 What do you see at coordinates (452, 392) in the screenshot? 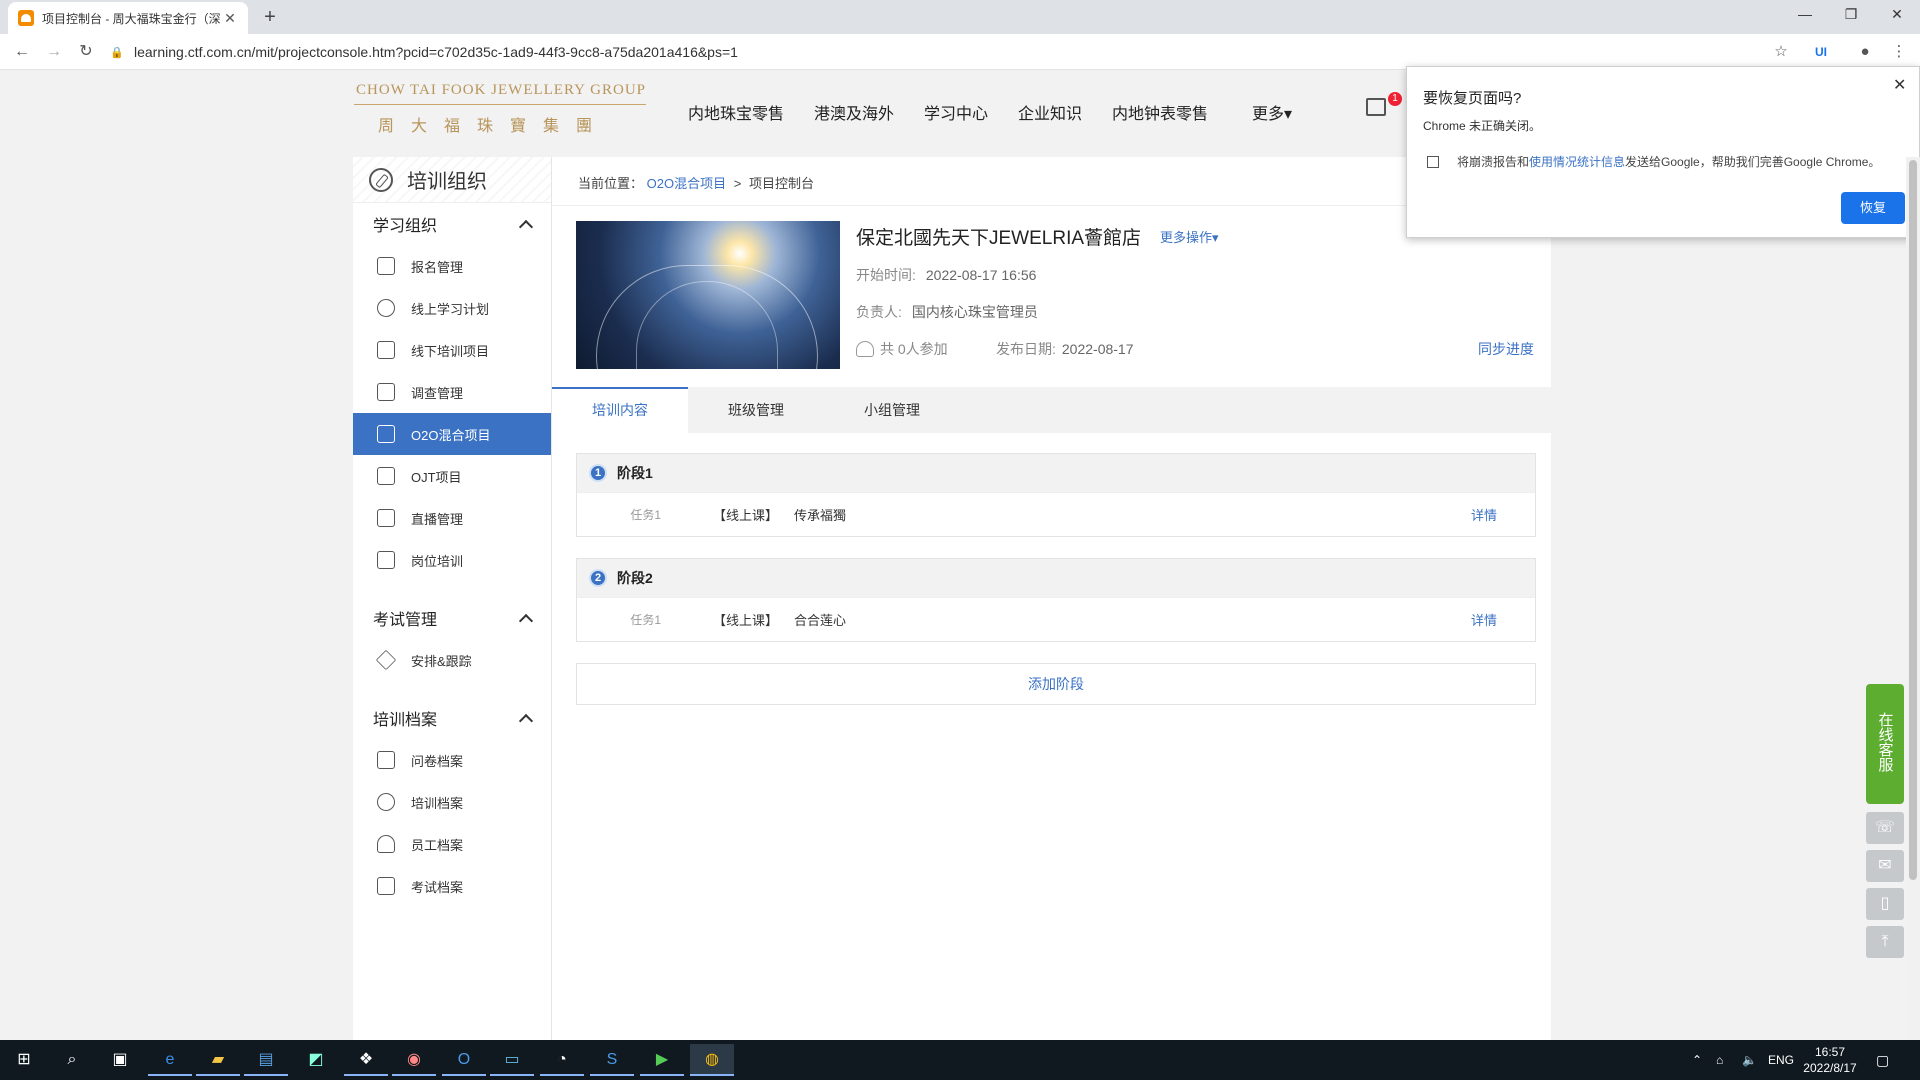
I see `sidebar-item-survey: 调查管理` at bounding box center [452, 392].